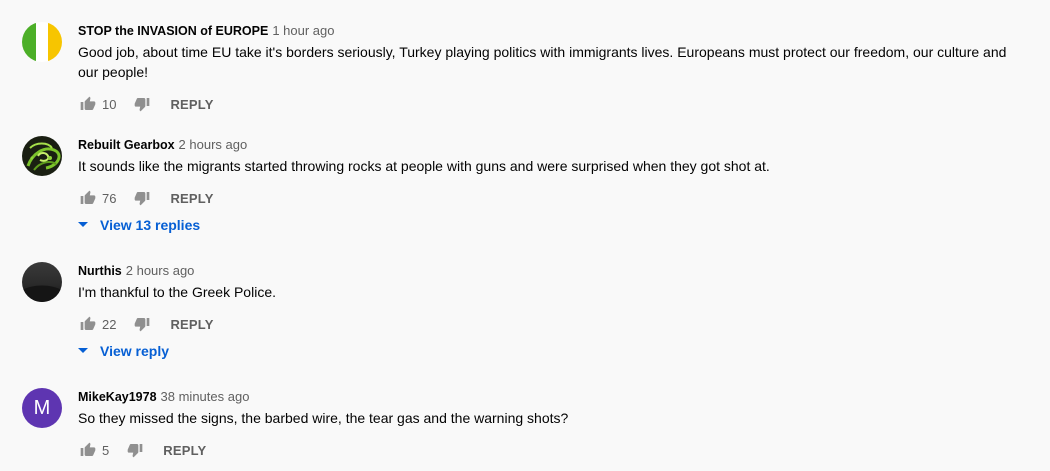 Image resolution: width=1050 pixels, height=471 pixels. I want to click on dark-avatar-icon, so click(42, 282).